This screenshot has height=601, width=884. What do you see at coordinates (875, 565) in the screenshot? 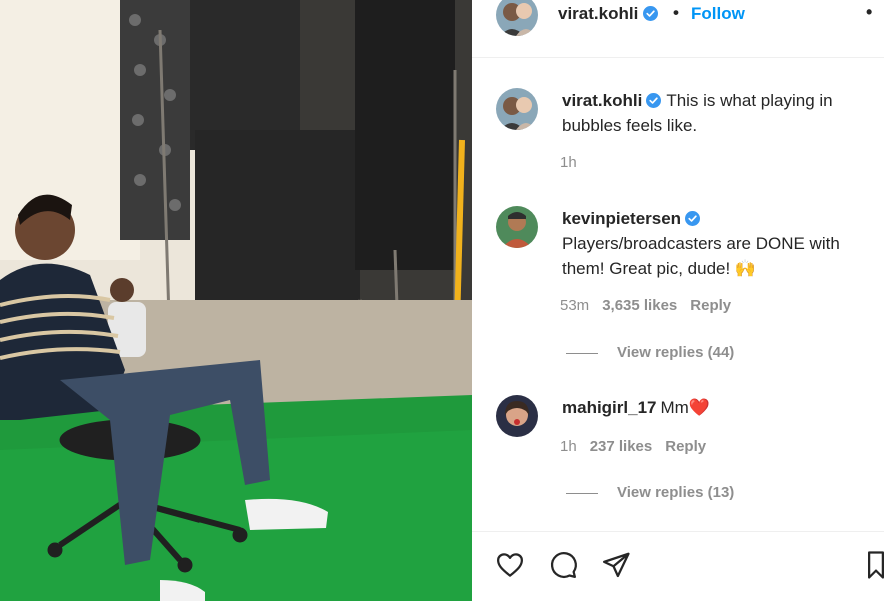
I see `bookmark-icon` at bounding box center [875, 565].